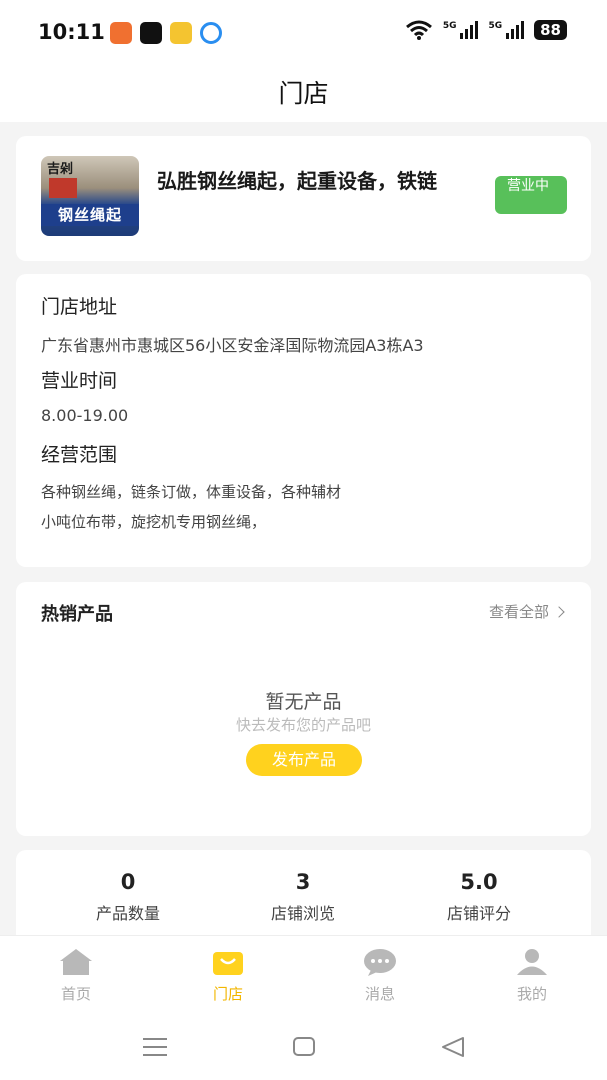 Image resolution: width=607 pixels, height=1080 pixels. What do you see at coordinates (531, 994) in the screenshot?
I see `tab-label: 我的` at bounding box center [531, 994].